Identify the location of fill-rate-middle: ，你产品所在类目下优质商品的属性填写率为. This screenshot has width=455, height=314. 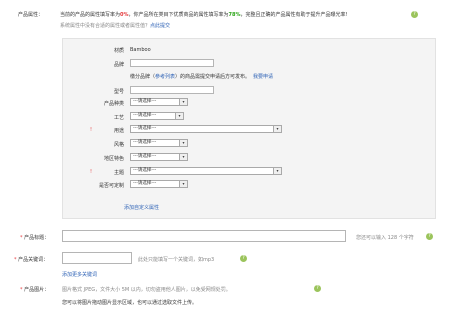
(178, 15).